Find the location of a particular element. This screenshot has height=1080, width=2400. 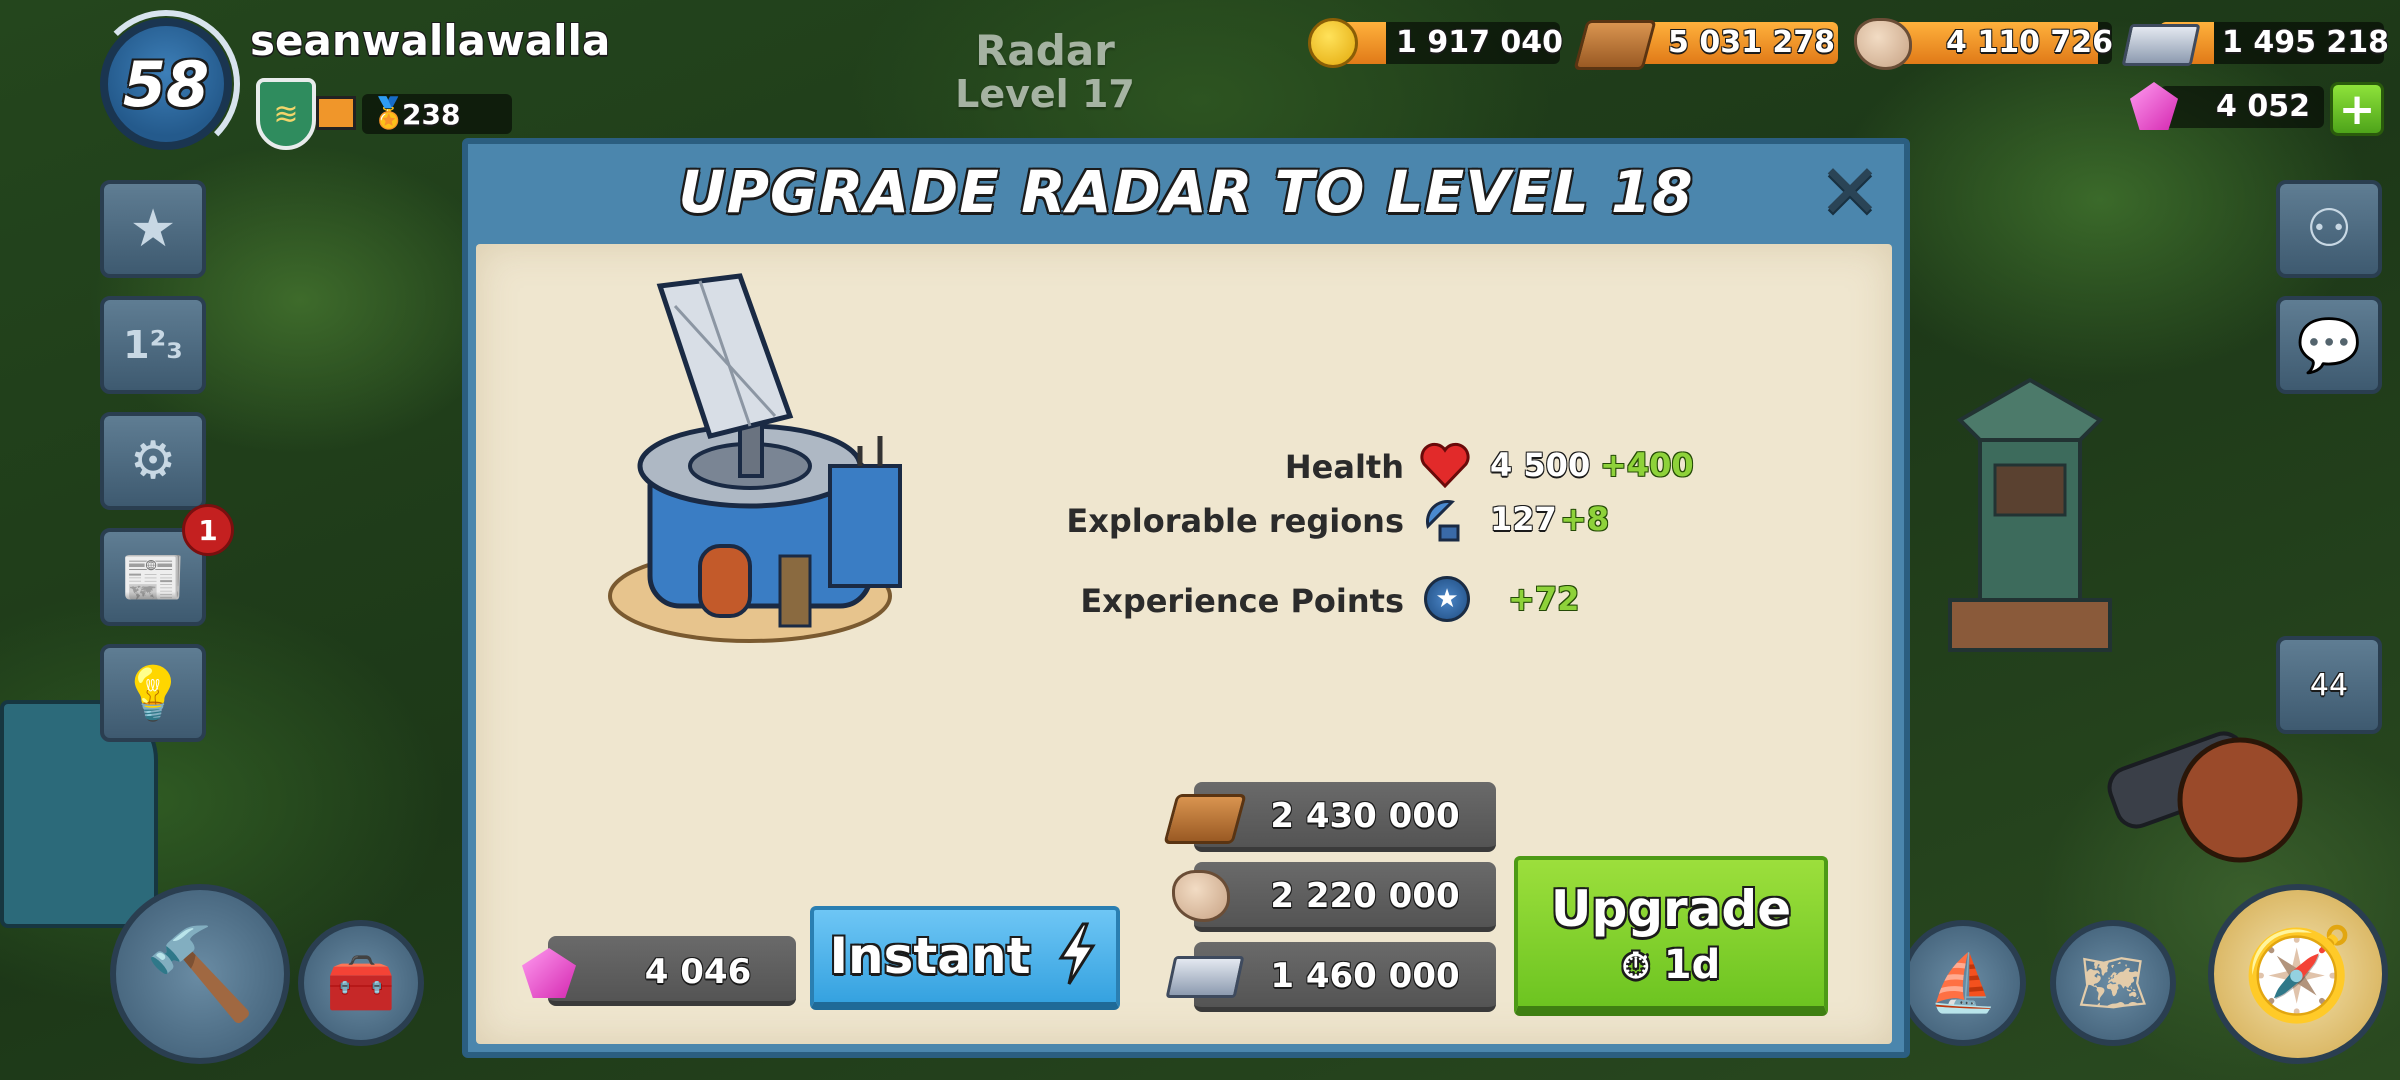

stars-icon: ★ is located at coordinates (153, 229).